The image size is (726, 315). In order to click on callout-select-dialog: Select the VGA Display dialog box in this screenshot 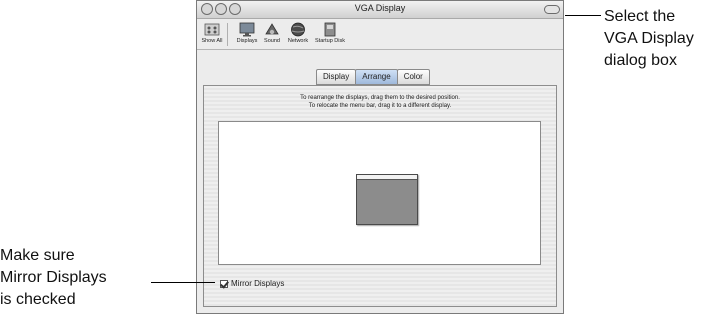, I will do `click(649, 39)`.